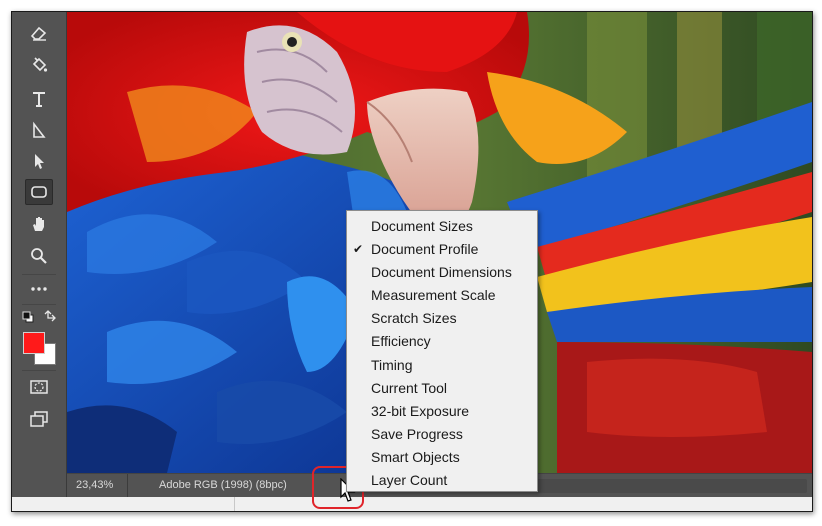 The width and height of the screenshot is (822, 526). Describe the element at coordinates (401, 341) in the screenshot. I see `menu-item-label: Efficiency` at that location.